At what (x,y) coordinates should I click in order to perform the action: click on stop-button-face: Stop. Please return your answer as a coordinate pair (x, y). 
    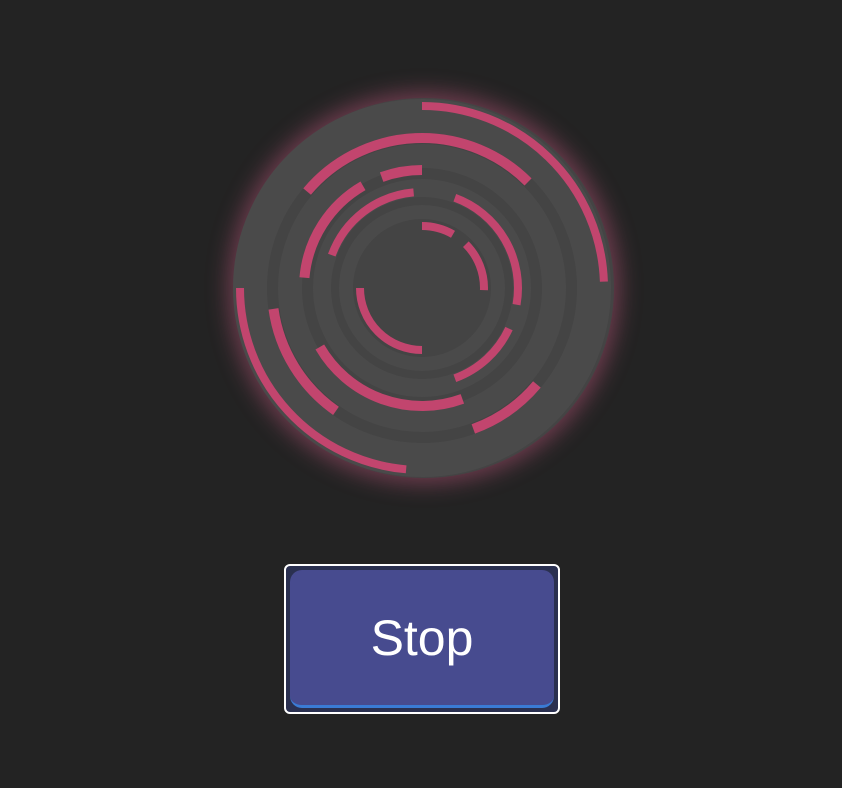
    Looking at the image, I should click on (422, 639).